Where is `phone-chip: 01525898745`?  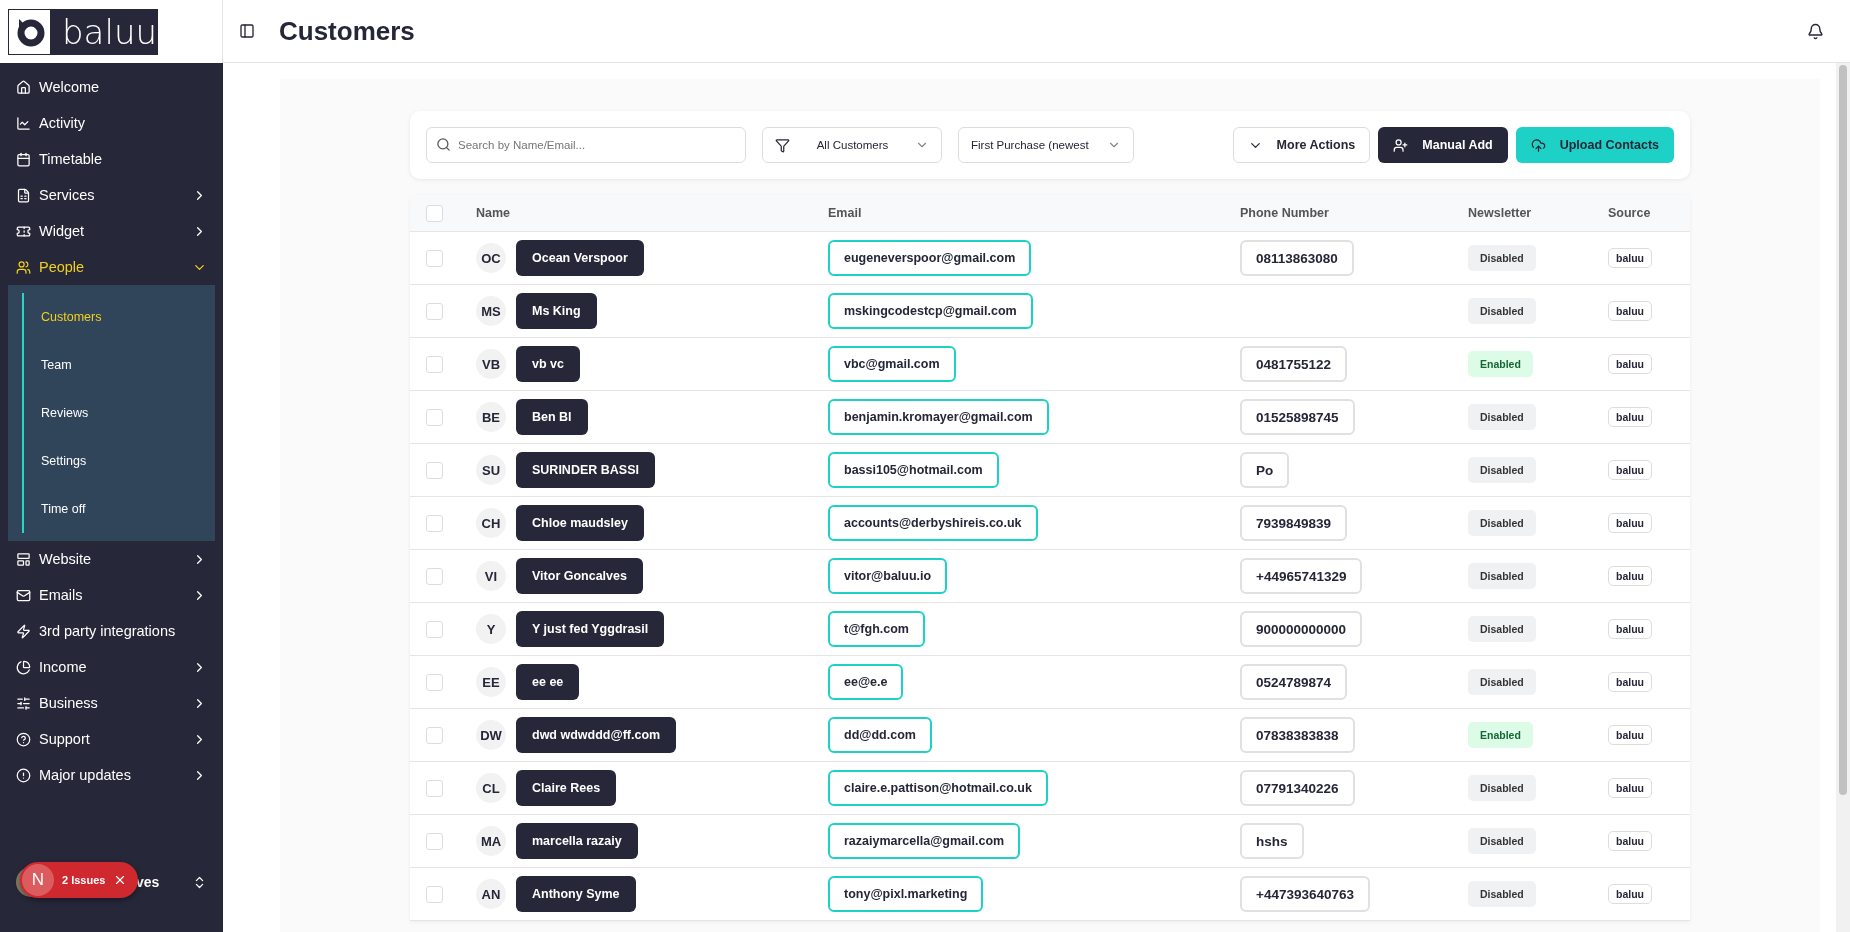 phone-chip: 01525898745 is located at coordinates (1297, 417).